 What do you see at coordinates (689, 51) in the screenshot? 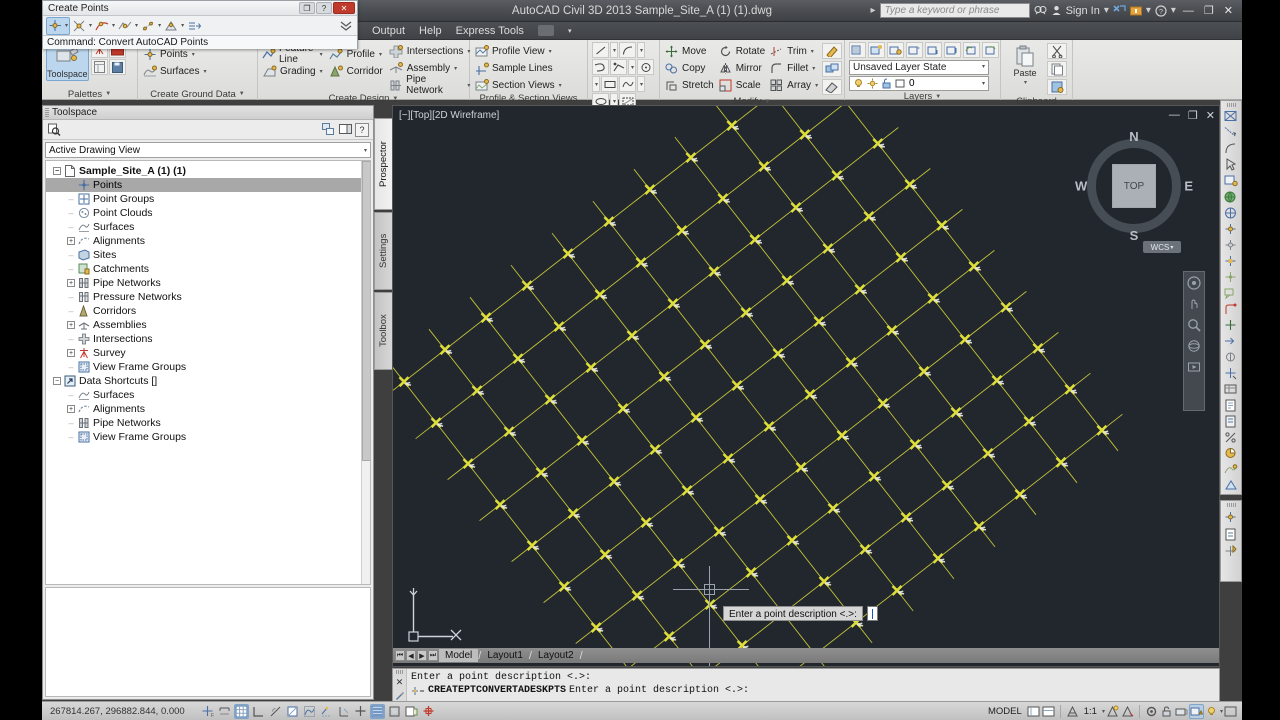
I see `move-button: Move` at bounding box center [689, 51].